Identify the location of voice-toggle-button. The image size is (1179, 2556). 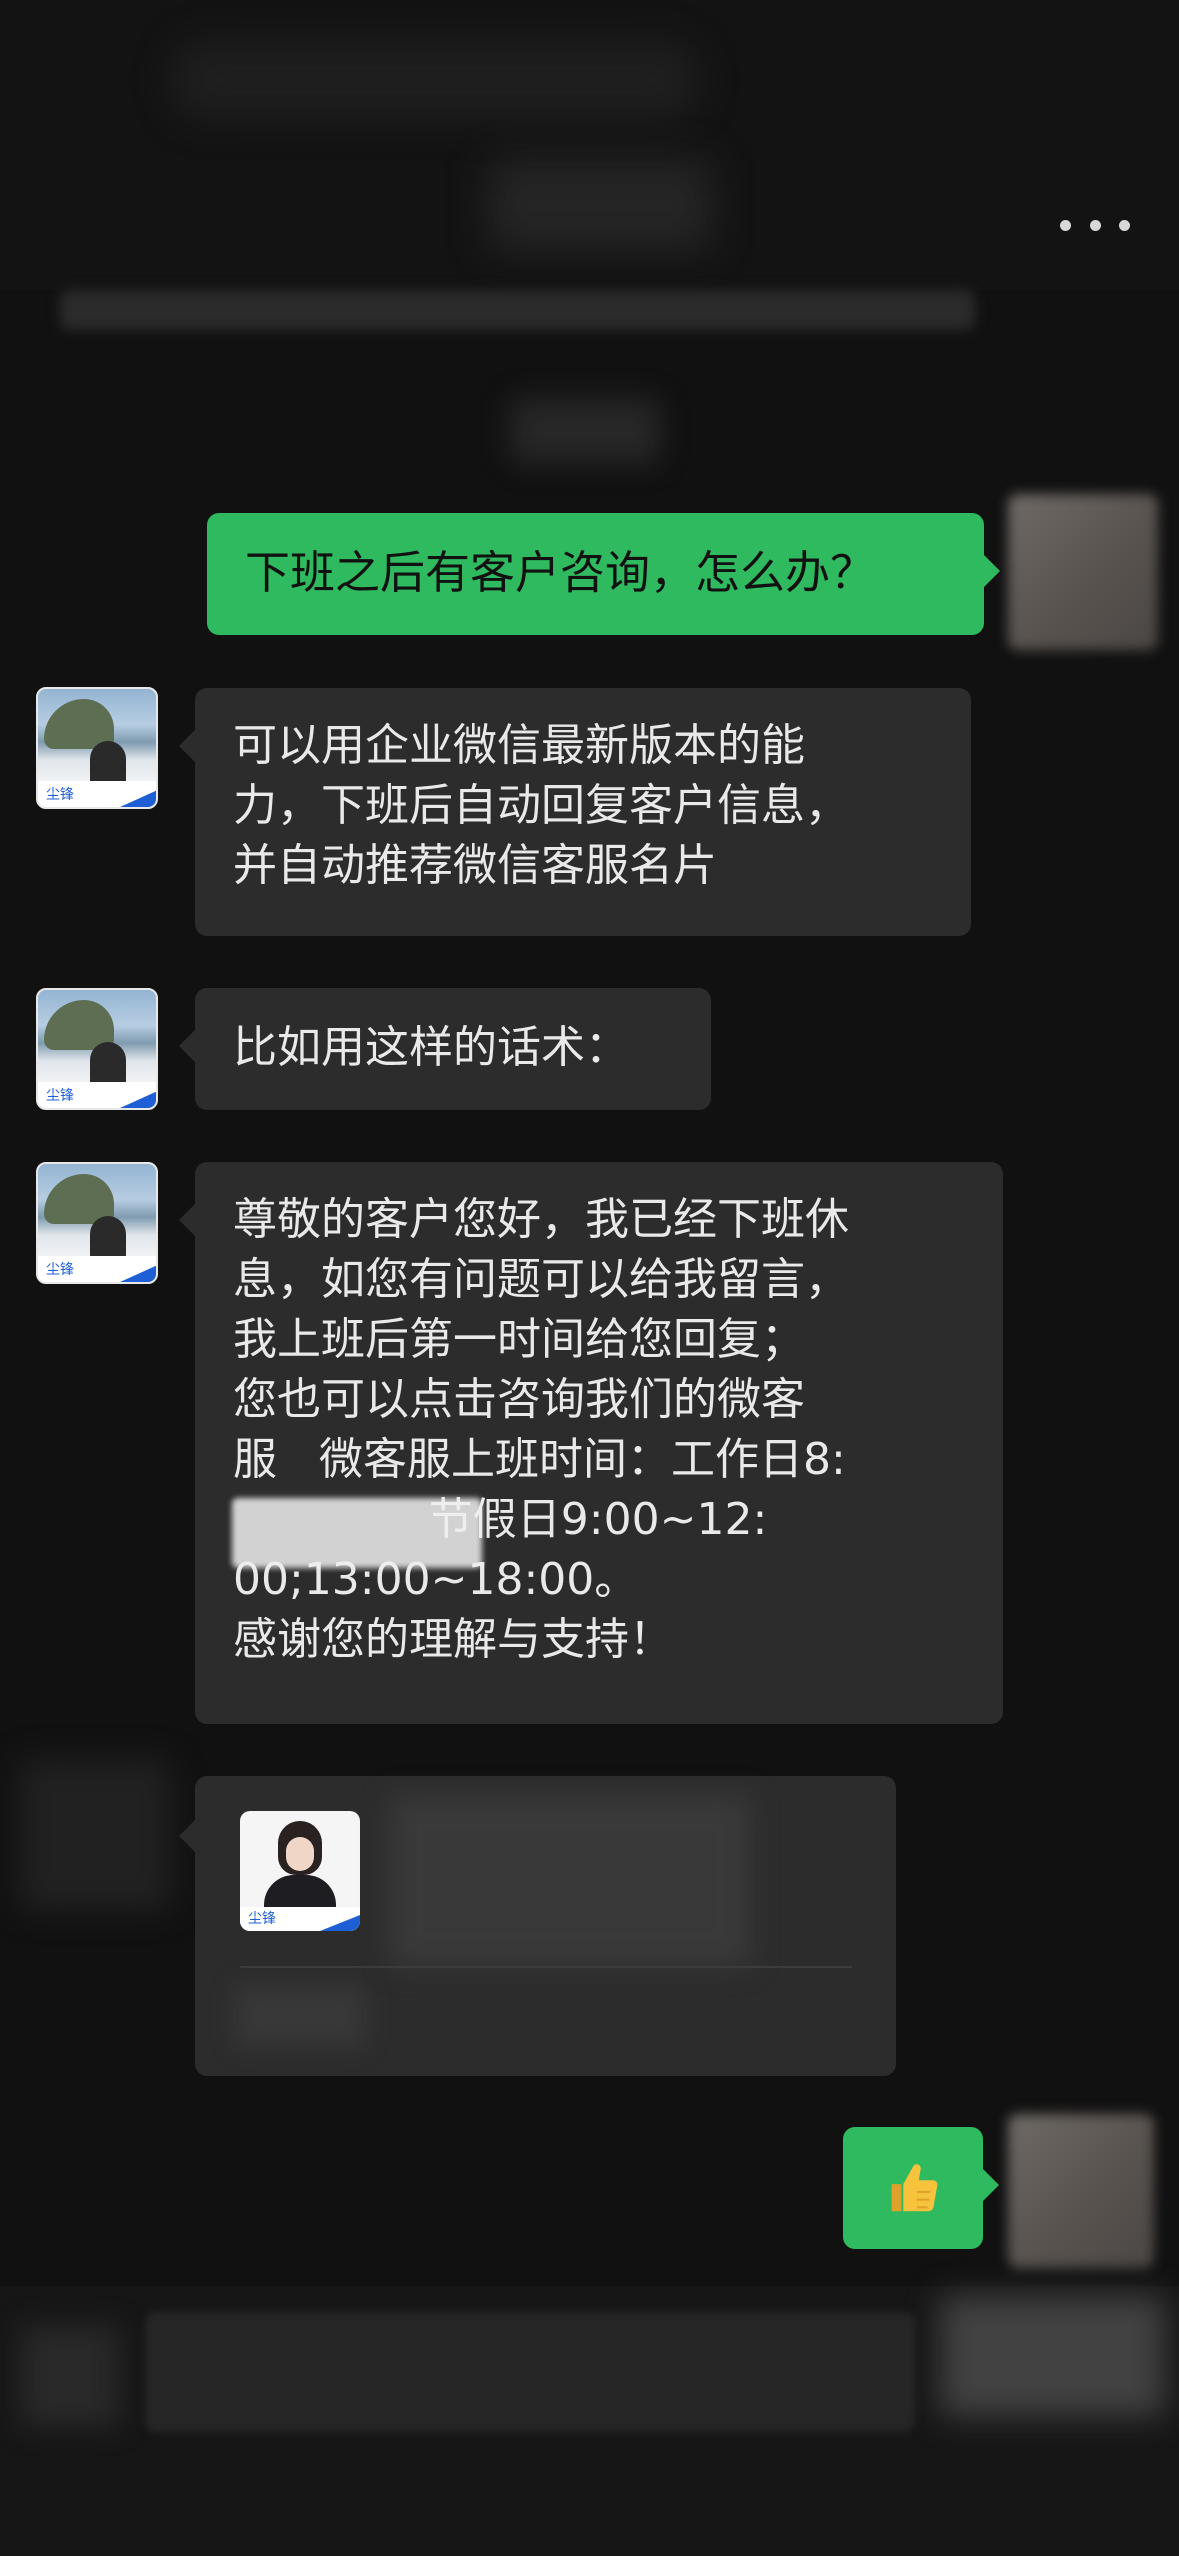
(70, 2376).